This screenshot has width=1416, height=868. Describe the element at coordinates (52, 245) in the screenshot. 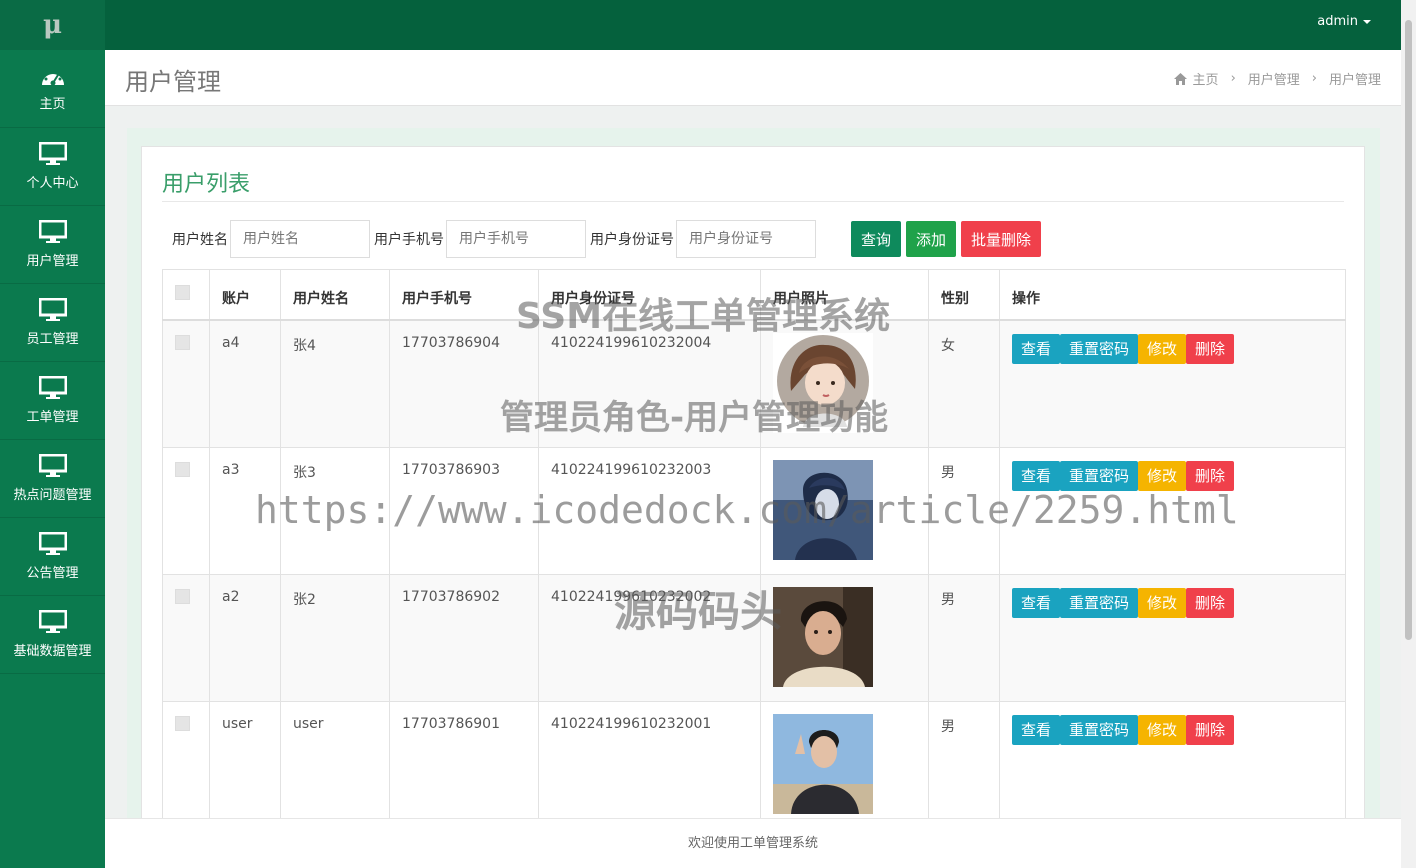

I see `sidebar-item-users: 用户管理` at that location.